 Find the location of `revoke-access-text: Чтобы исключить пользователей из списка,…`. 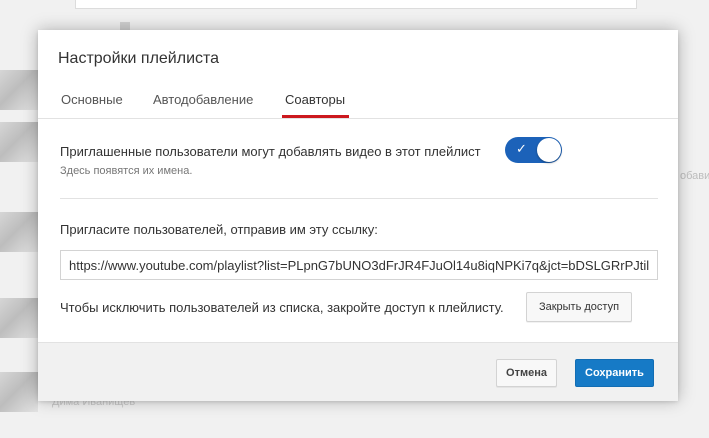

revoke-access-text: Чтобы исключить пользователей из списка,… is located at coordinates (282, 307).